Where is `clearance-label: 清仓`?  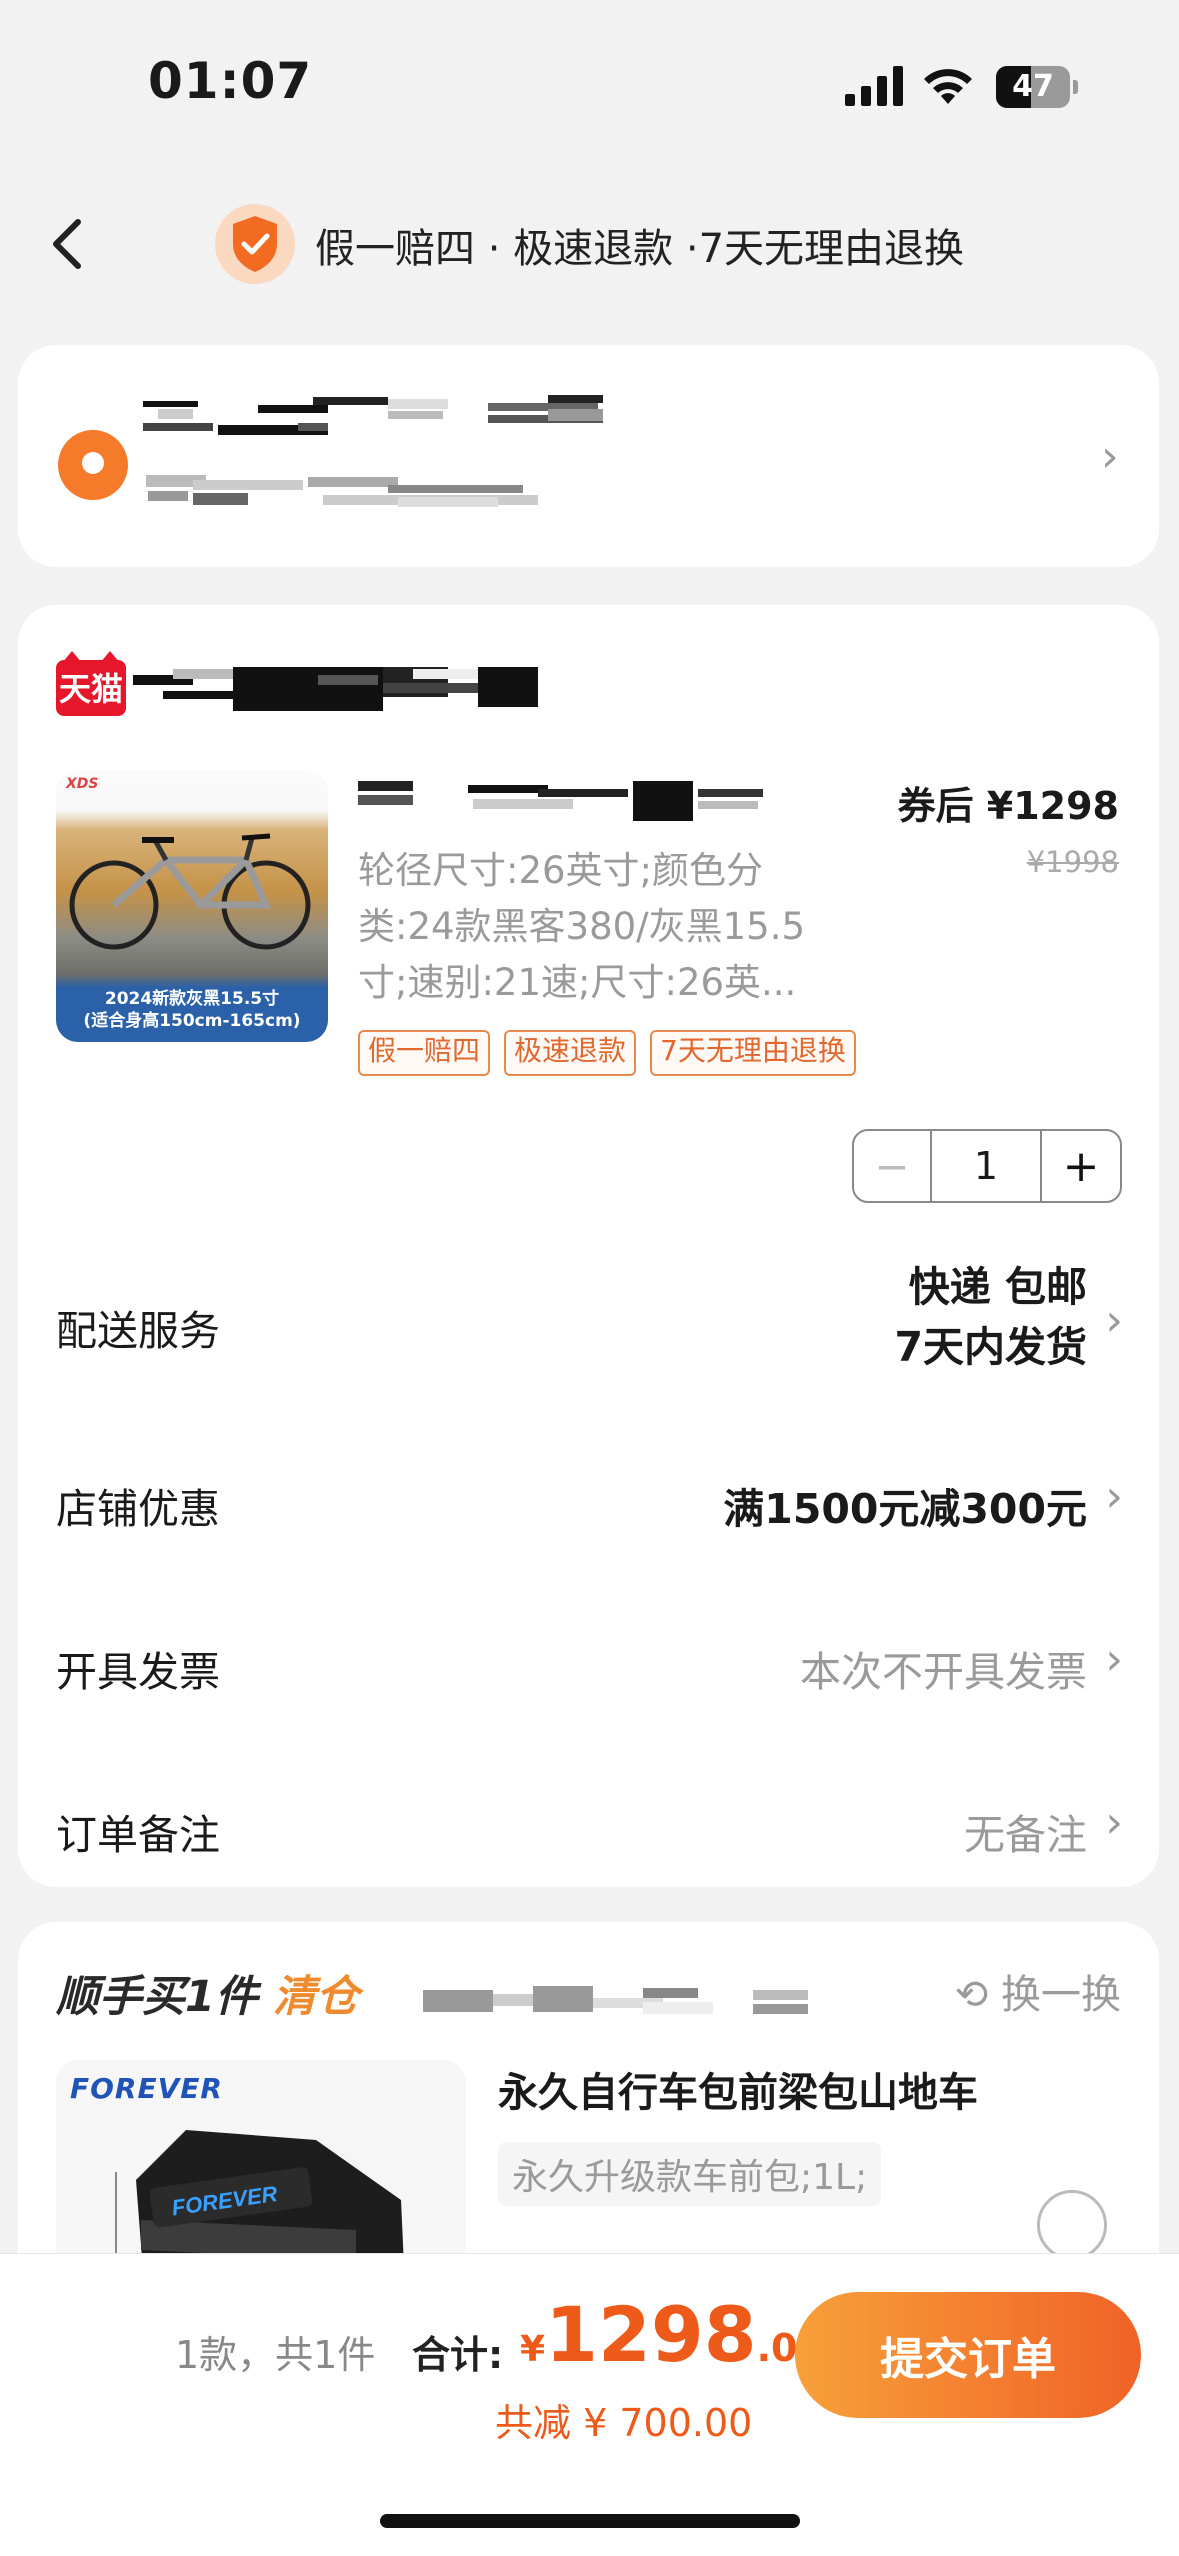 clearance-label: 清仓 is located at coordinates (315, 1997).